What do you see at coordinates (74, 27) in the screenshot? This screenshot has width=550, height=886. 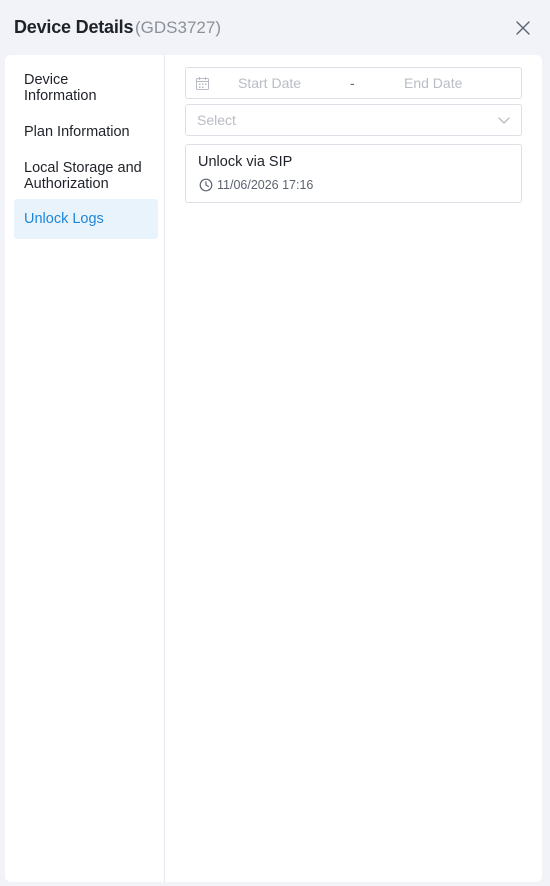 I see `page-title: Device Details` at bounding box center [74, 27].